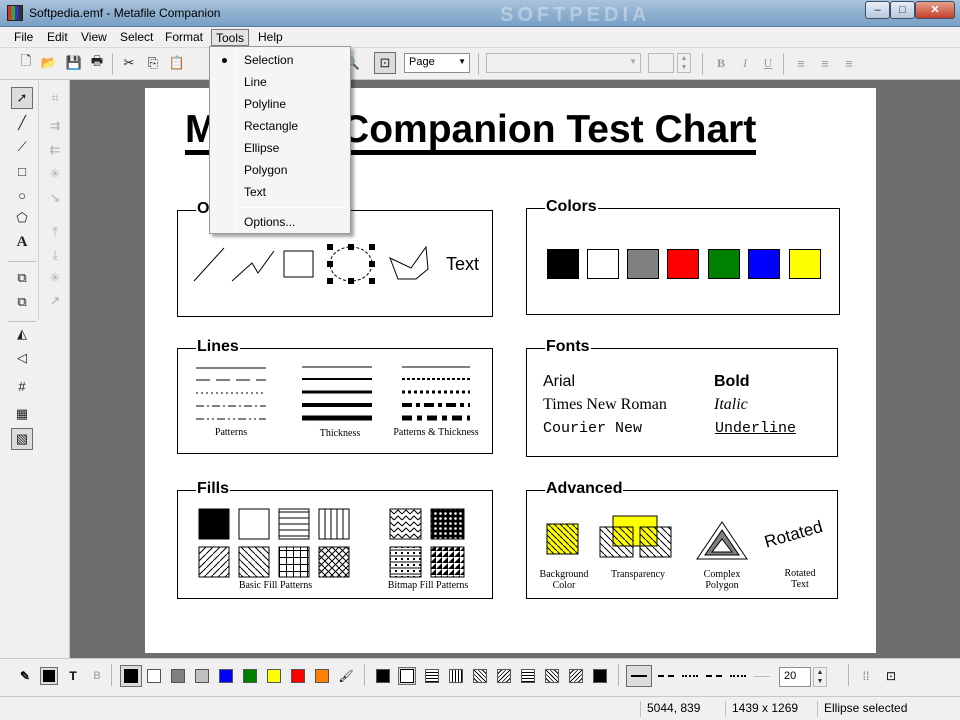 The image size is (960, 720). I want to click on align-icon: ⇉, so click(55, 126).